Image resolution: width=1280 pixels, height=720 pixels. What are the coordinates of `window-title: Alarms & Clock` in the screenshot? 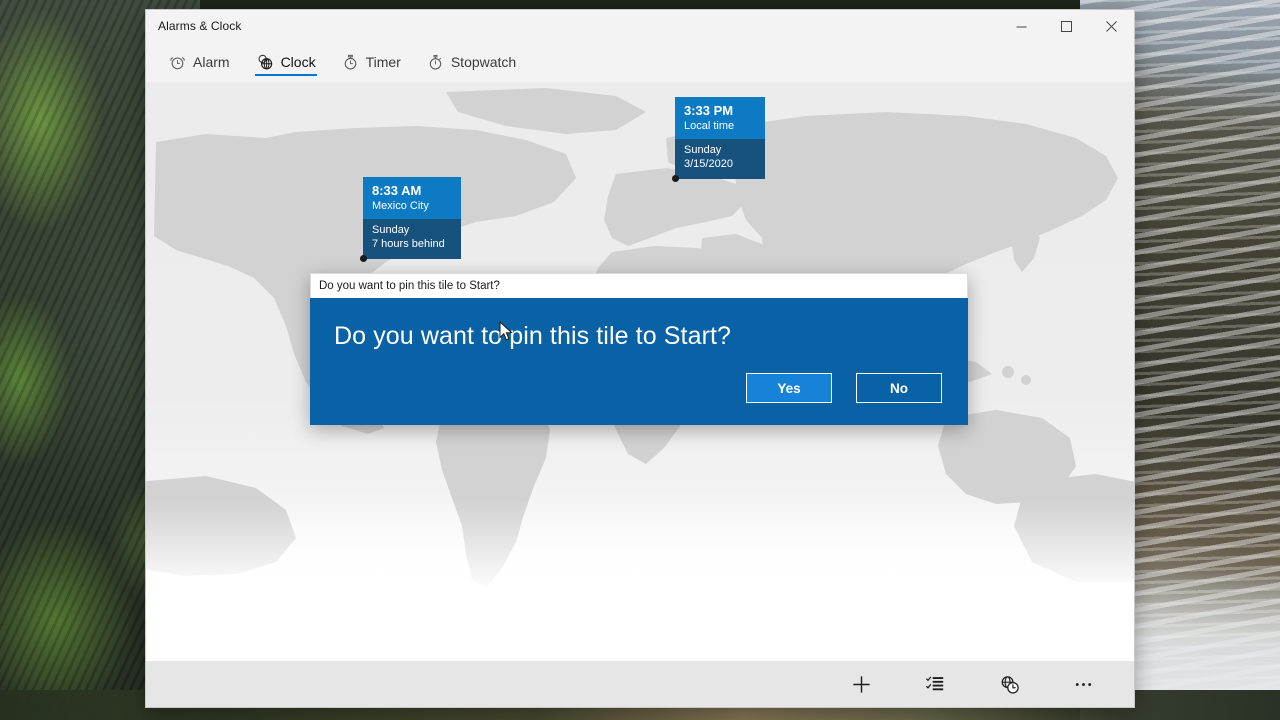 It's located at (200, 26).